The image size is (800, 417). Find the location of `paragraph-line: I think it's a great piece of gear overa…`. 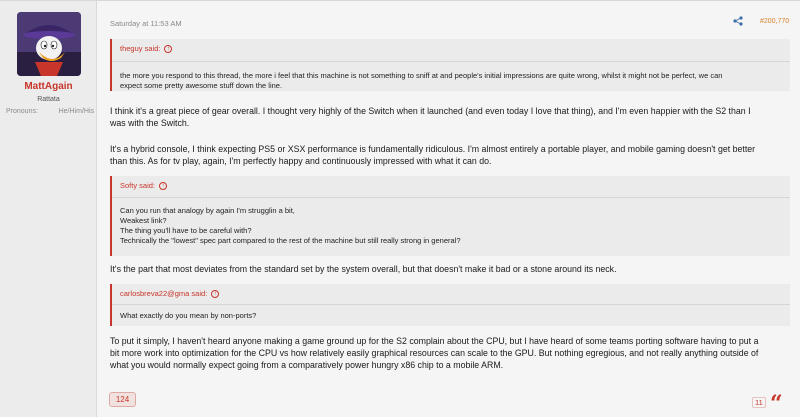

paragraph-line: I think it's a great piece of gear overa… is located at coordinates (430, 111).